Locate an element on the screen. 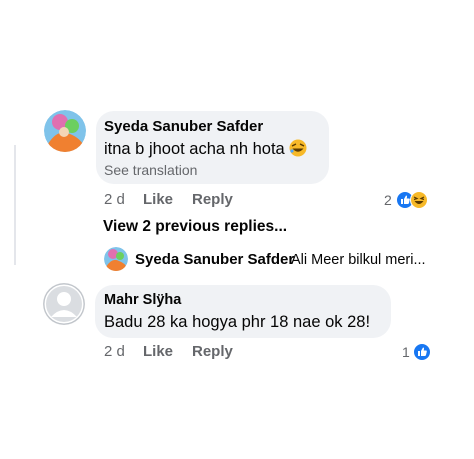  see-translation-link: See translation is located at coordinates (150, 170).